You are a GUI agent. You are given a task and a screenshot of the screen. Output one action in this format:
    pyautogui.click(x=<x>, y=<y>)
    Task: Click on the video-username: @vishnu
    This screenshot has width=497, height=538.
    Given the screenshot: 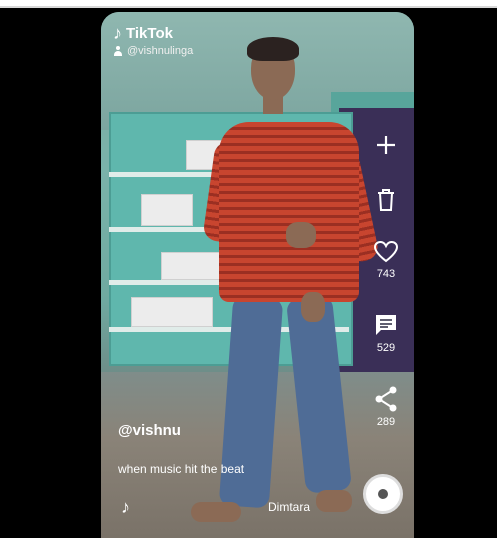 What is the action you would take?
    pyautogui.click(x=149, y=430)
    